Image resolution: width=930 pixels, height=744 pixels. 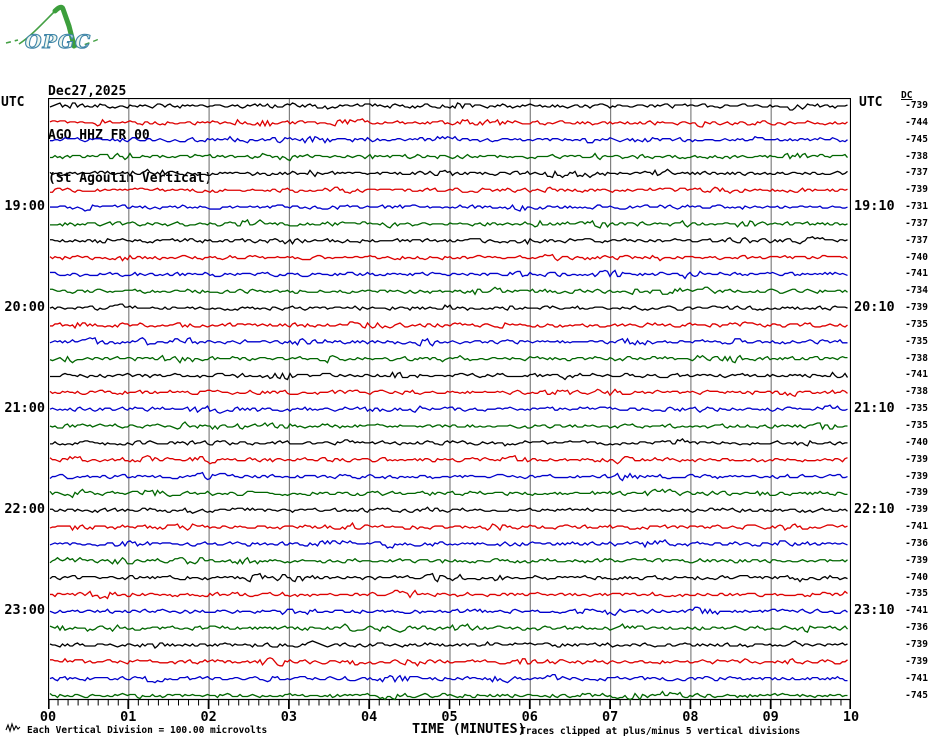 What do you see at coordinates (770, 717) in the screenshot?
I see `x-tick-label: 09` at bounding box center [770, 717].